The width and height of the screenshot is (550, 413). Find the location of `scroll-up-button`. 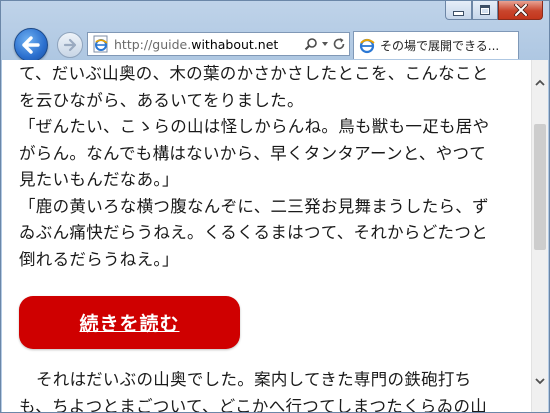

scroll-up-button is located at coordinates (540, 82).